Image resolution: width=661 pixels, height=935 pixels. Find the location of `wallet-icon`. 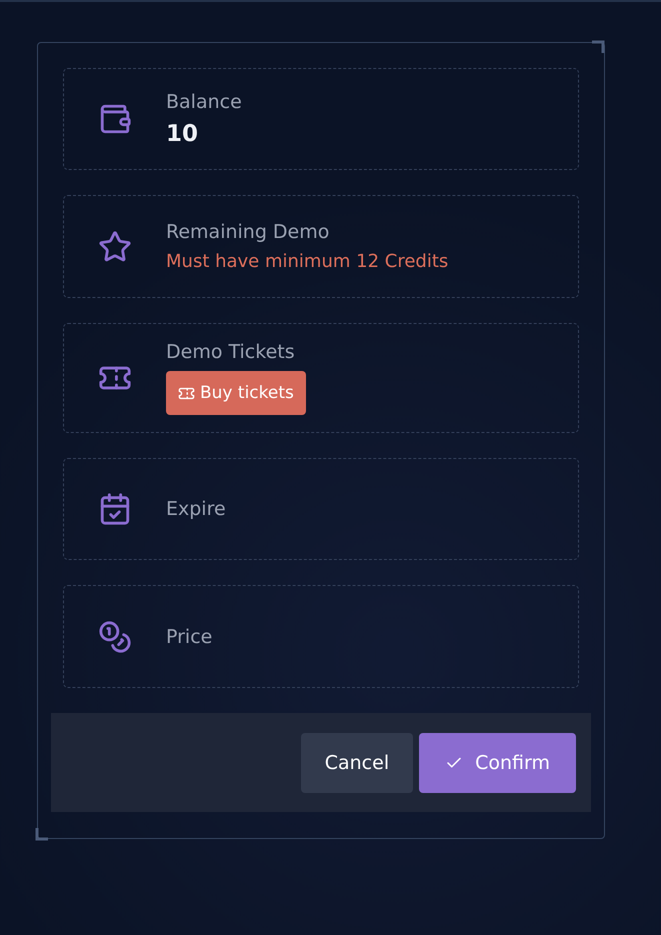

wallet-icon is located at coordinates (115, 119).